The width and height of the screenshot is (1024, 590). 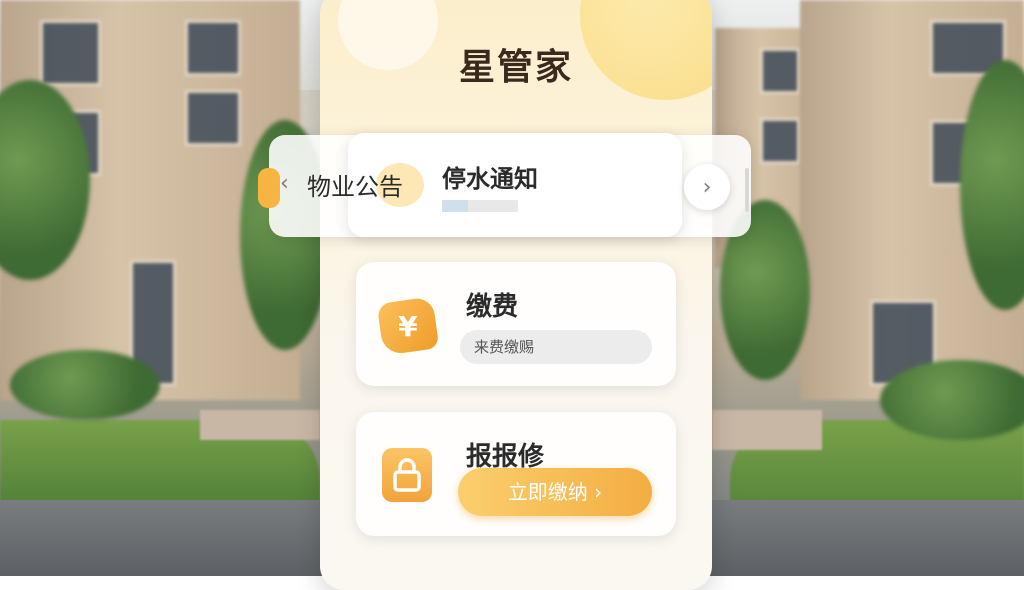 I want to click on notice-preview-placeholder, so click(x=480, y=206).